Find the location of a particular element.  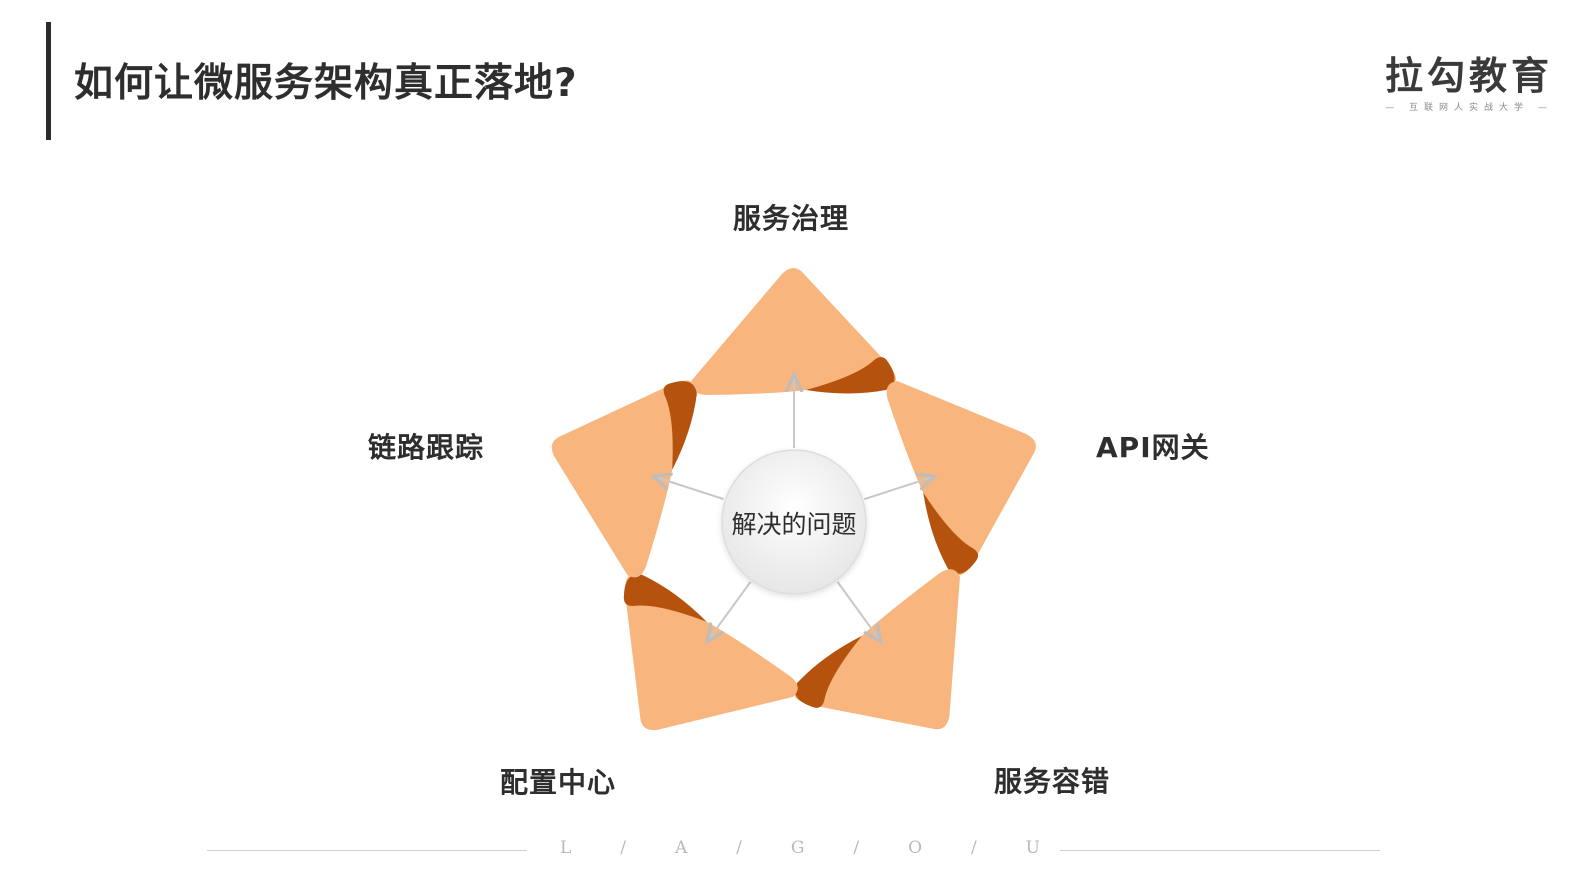

petal-light-config-center is located at coordinates (711, 653).